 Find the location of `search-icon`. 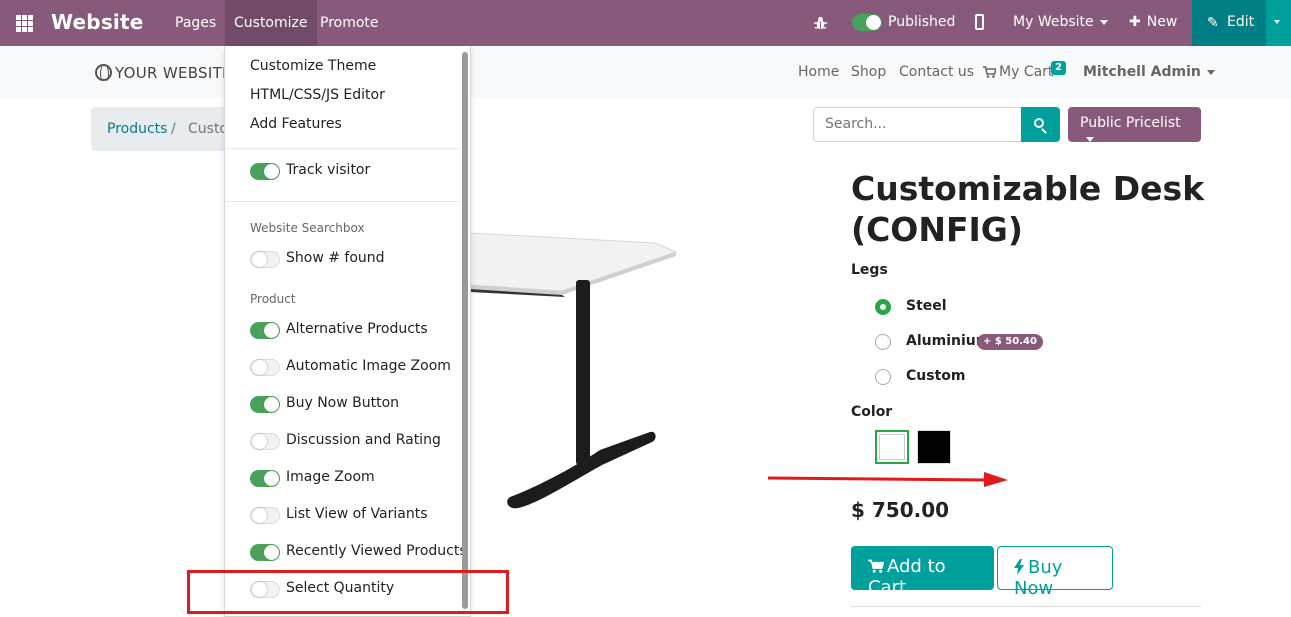

search-icon is located at coordinates (1039, 123).